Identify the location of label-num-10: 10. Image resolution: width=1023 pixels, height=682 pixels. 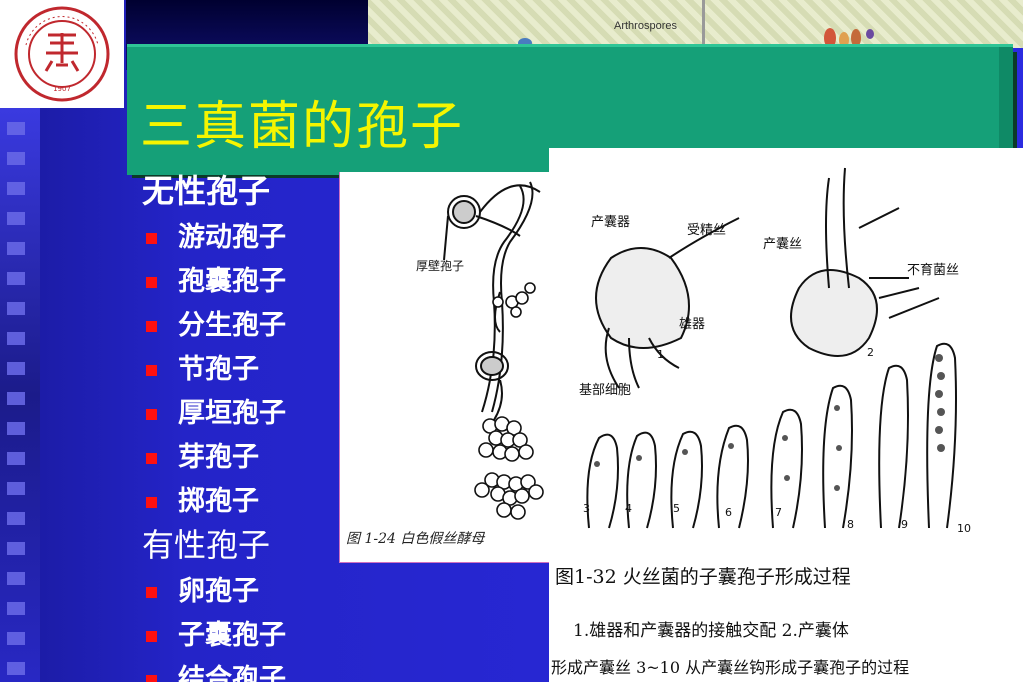
(964, 528).